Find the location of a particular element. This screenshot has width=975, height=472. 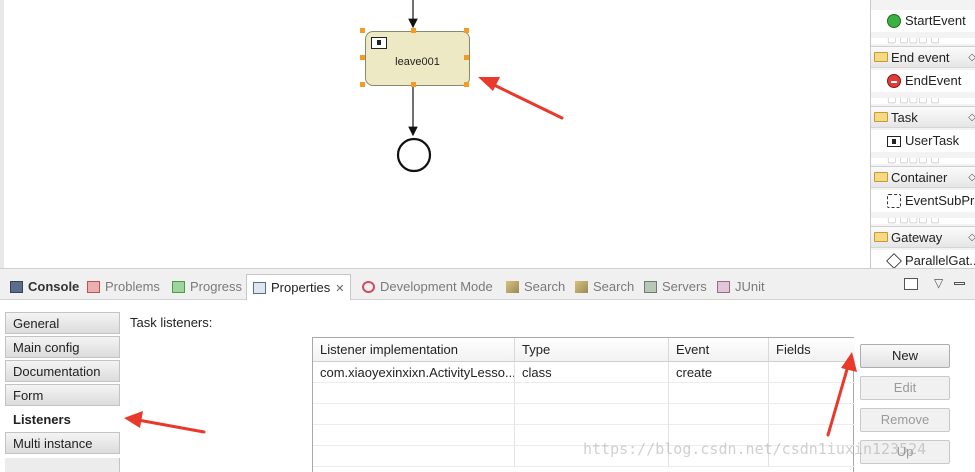

user-task-node: leave001 is located at coordinates (417, 58).